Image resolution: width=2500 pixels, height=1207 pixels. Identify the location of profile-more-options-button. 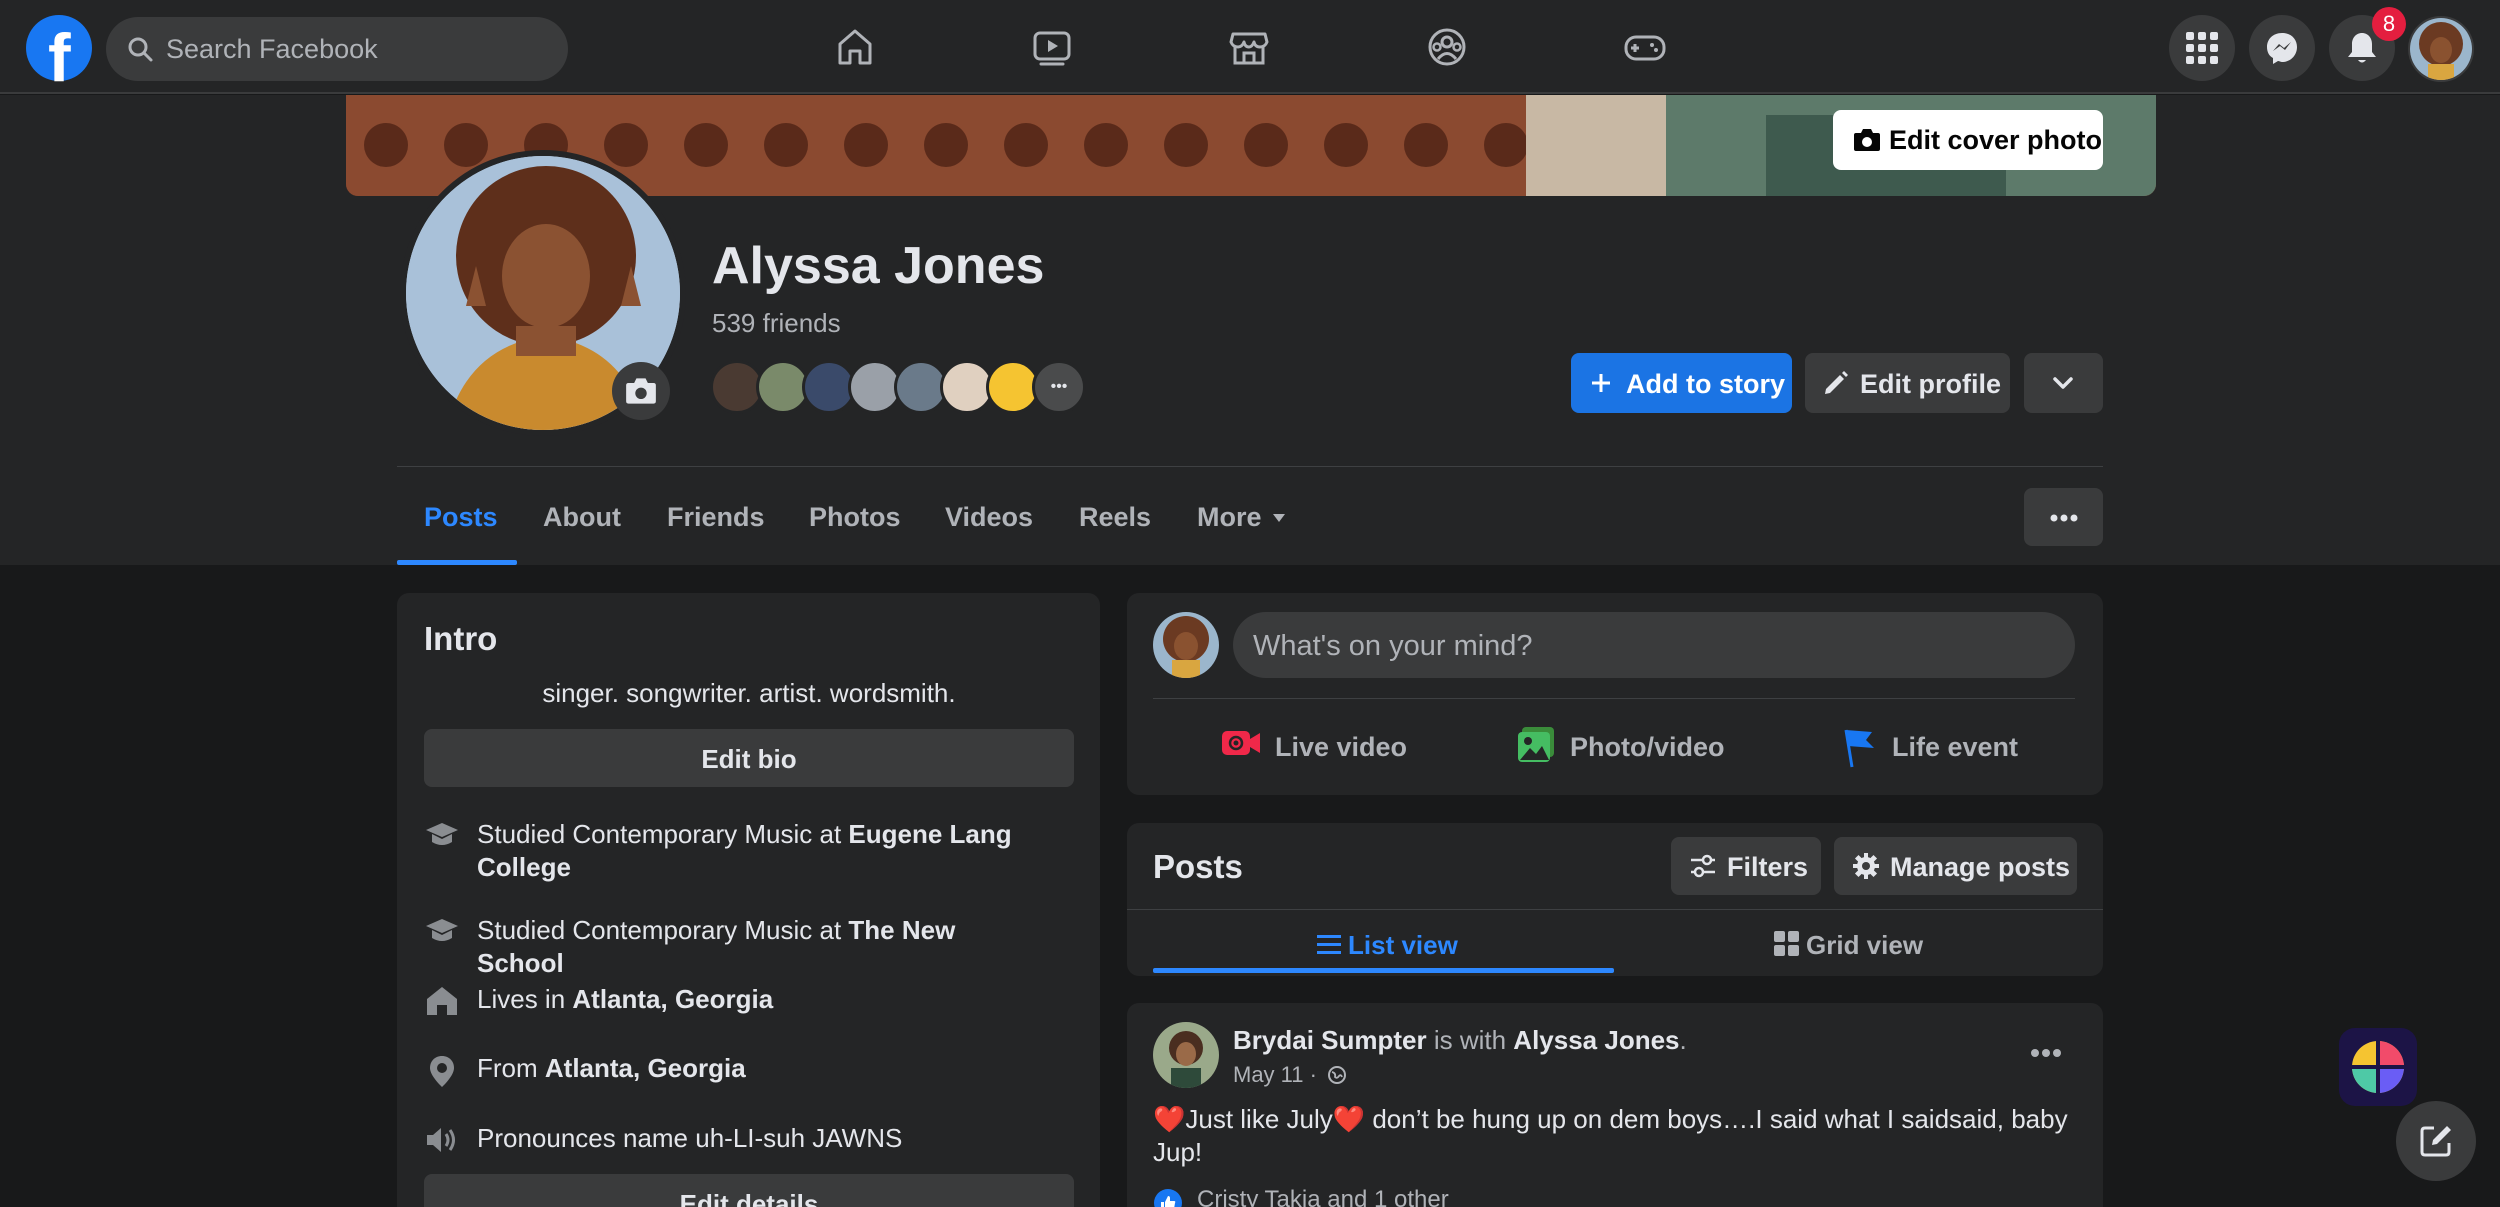
(2063, 517).